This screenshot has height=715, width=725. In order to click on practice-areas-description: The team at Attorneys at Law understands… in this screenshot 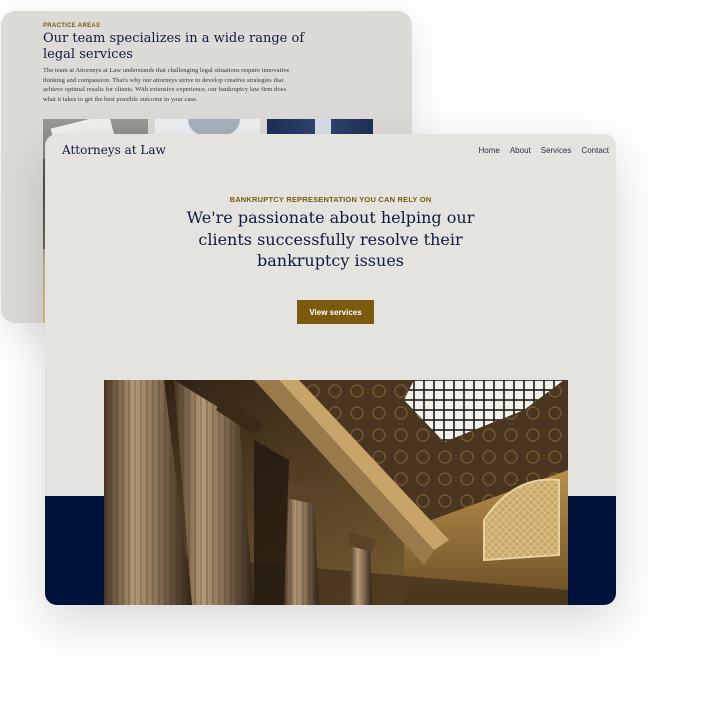, I will do `click(166, 85)`.